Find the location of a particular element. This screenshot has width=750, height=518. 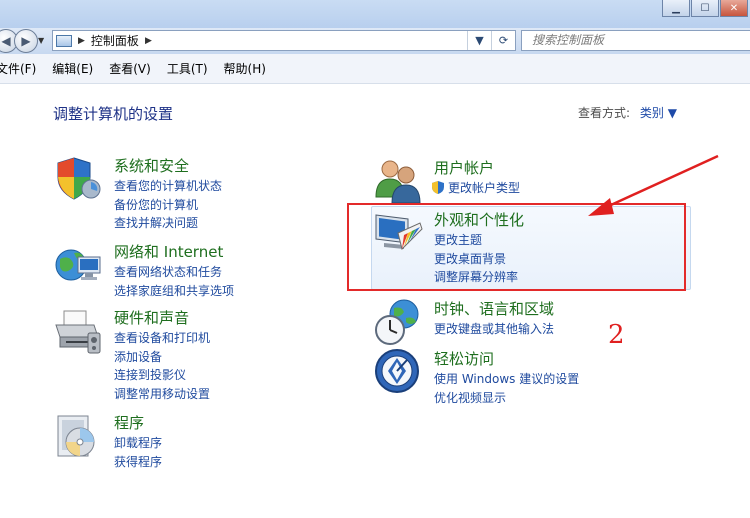

uac-shield-icon is located at coordinates (438, 187).